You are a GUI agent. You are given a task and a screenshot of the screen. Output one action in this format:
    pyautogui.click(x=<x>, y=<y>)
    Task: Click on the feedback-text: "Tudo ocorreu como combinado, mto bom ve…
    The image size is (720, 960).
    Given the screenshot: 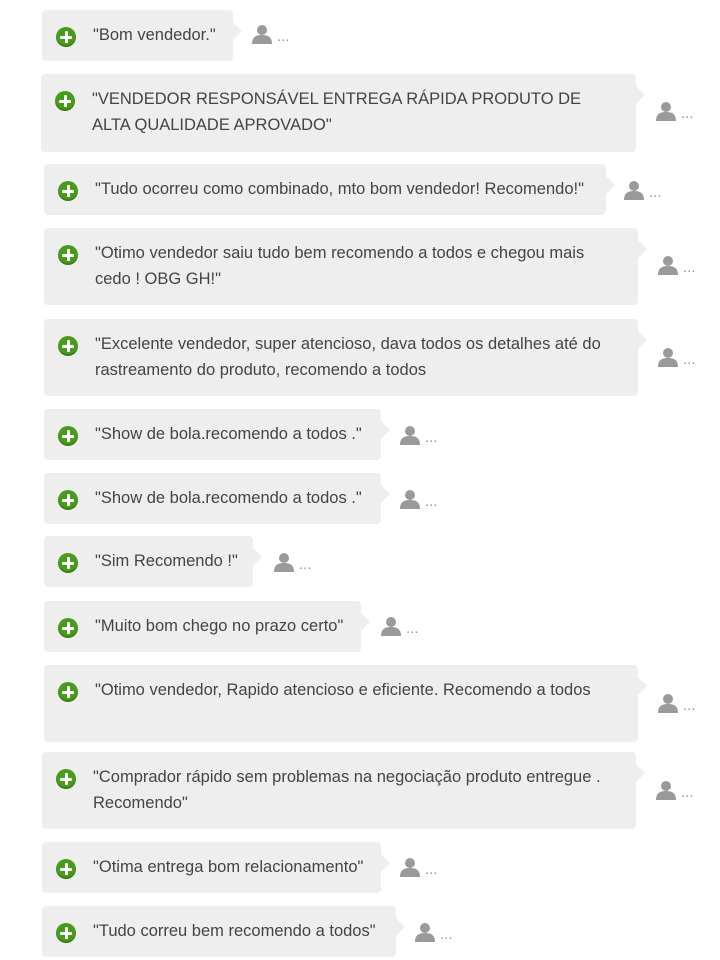 What is the action you would take?
    pyautogui.click(x=339, y=189)
    